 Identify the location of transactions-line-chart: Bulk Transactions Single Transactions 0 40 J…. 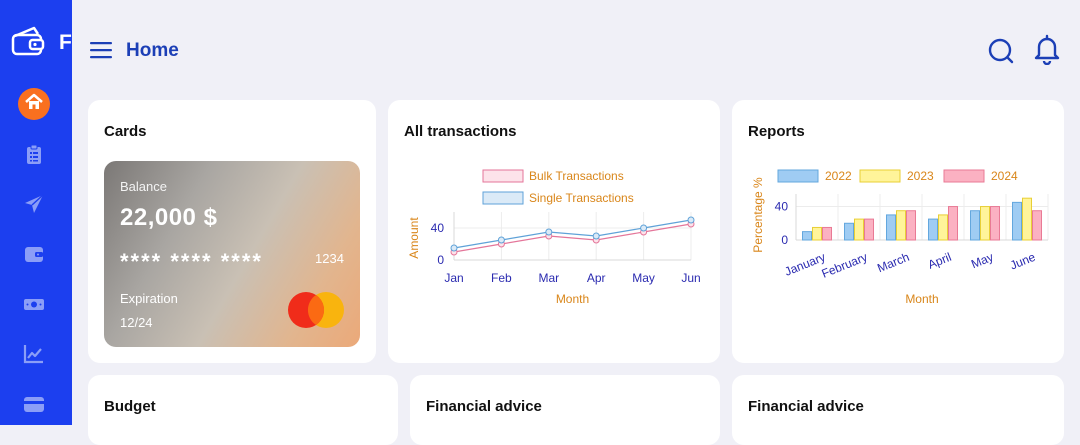
(554, 237).